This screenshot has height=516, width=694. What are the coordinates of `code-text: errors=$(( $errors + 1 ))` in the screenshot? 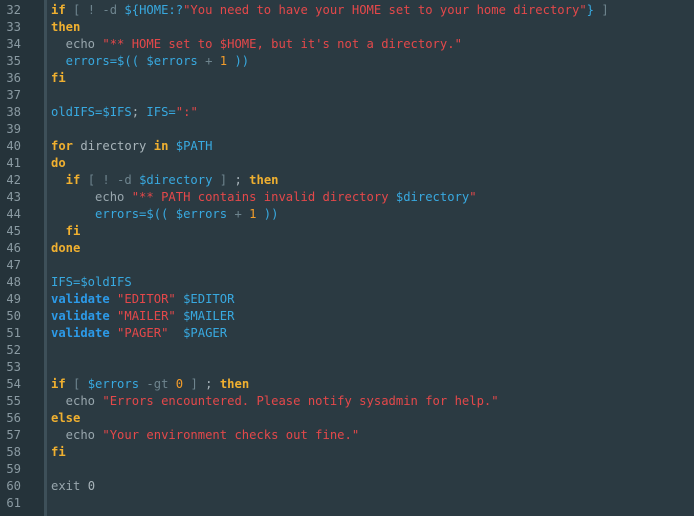 It's located at (150, 61).